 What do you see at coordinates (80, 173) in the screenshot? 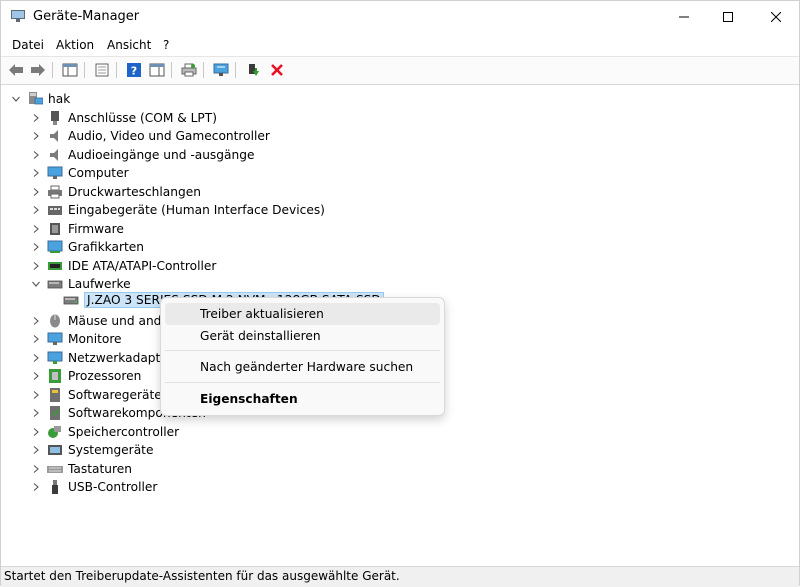
I see `tree-category-3: Computer` at bounding box center [80, 173].